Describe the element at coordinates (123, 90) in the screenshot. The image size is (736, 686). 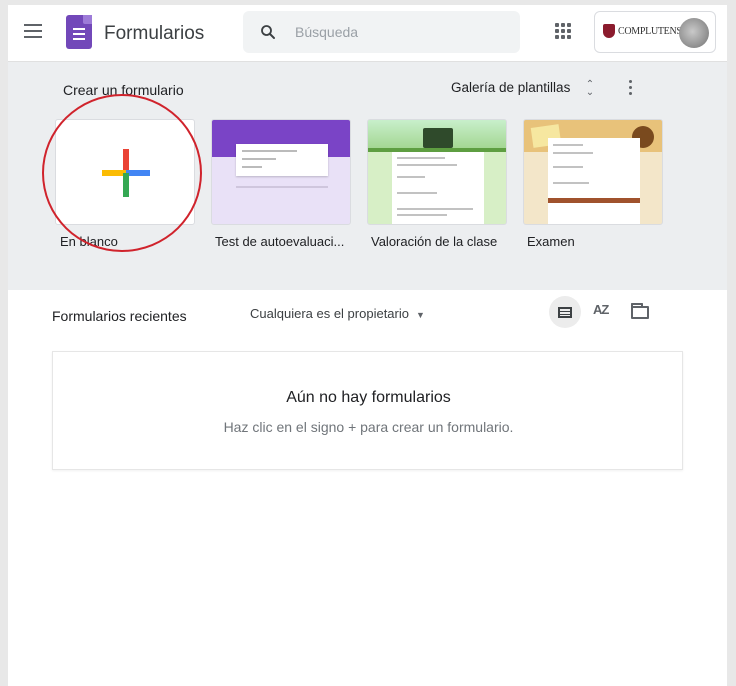
I see `create-form-heading: Crear un formulario` at that location.